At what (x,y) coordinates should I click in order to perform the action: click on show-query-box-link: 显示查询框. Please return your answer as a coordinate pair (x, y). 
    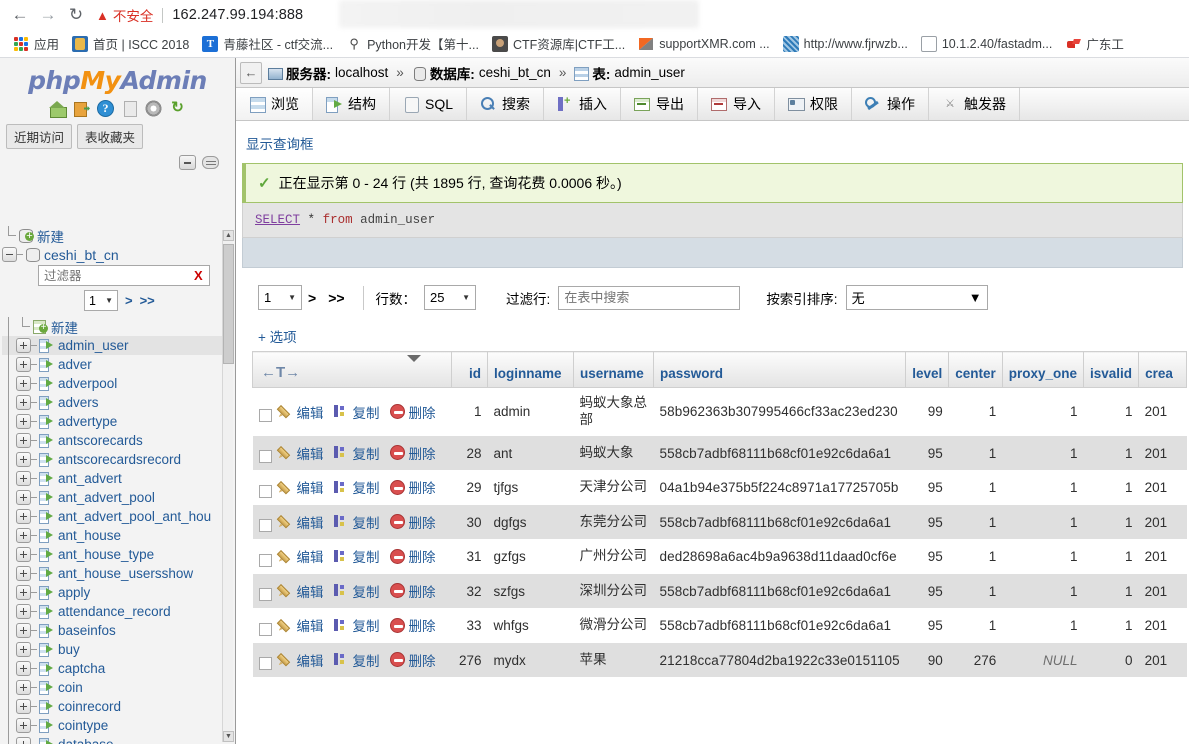
    Looking at the image, I should click on (275, 142).